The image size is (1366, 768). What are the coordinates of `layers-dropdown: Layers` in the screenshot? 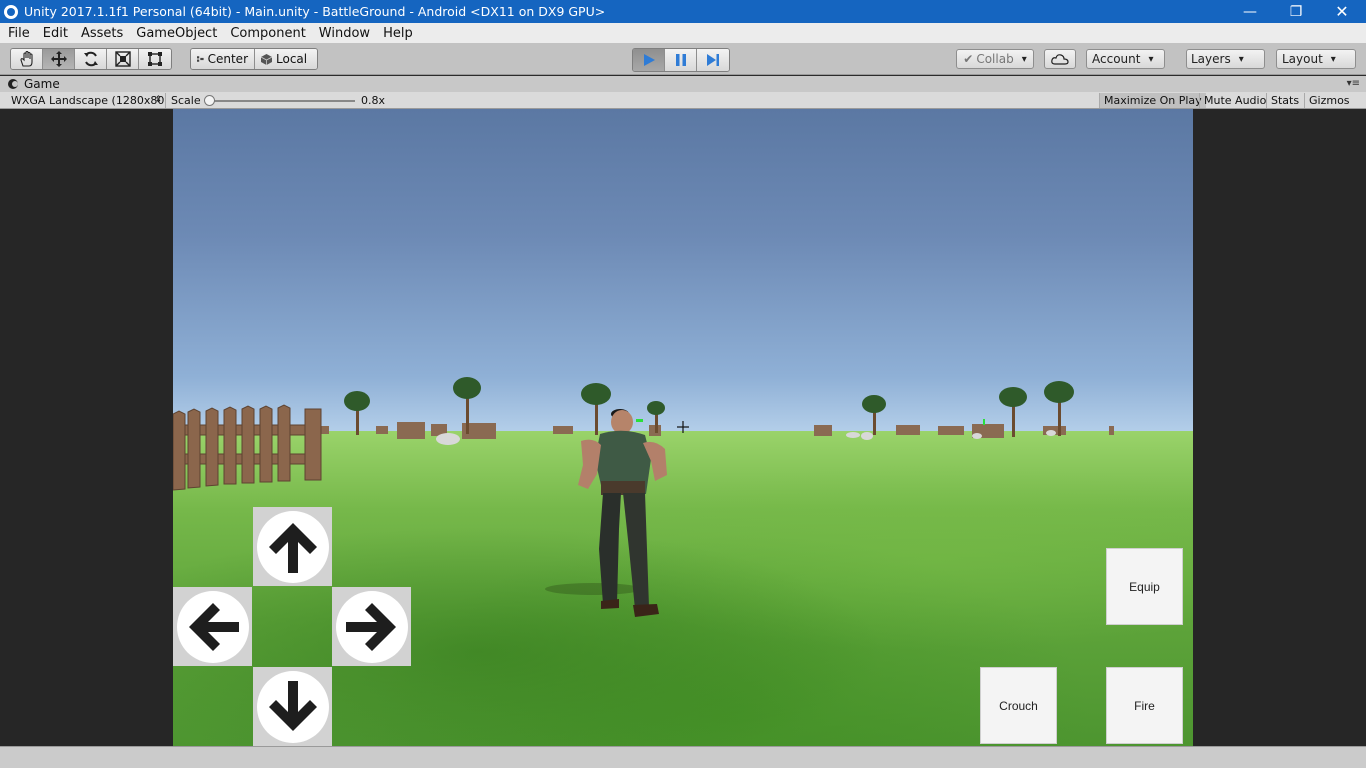 It's located at (1225, 59).